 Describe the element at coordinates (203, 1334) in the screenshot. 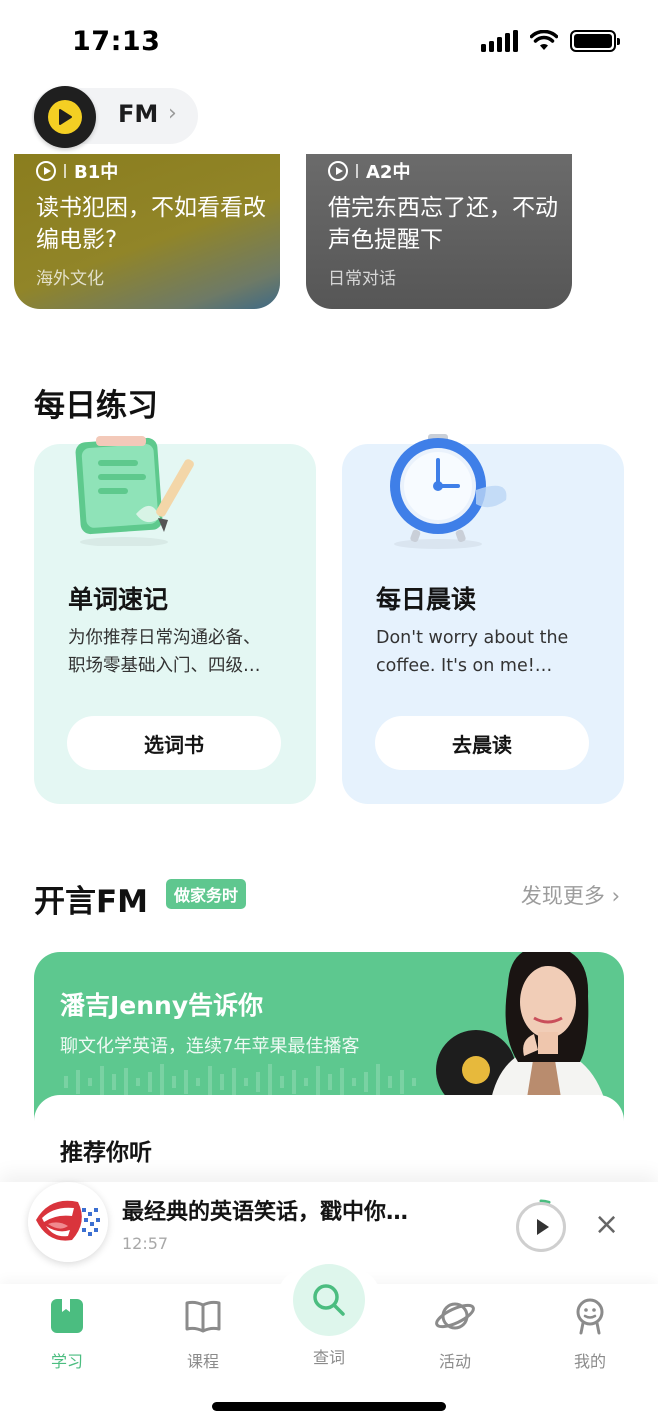

I see `tab-courses: 课程` at that location.